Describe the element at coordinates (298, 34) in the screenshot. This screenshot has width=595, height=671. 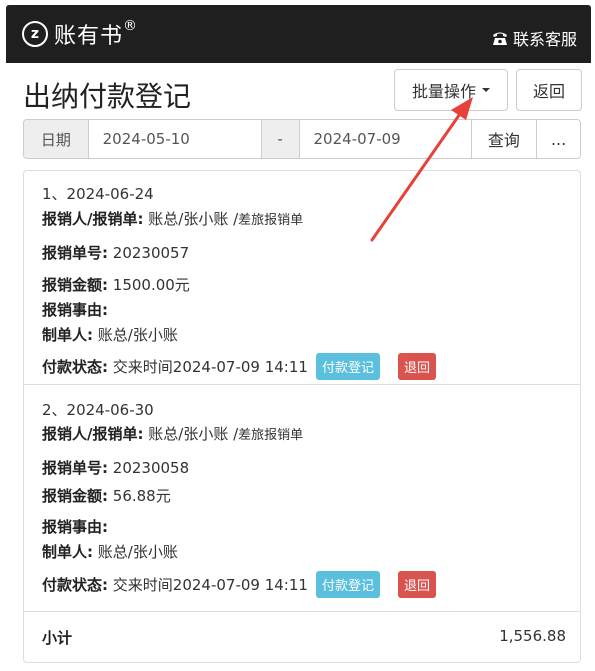
I see `top-bar: z 账有书® 联系客服` at that location.